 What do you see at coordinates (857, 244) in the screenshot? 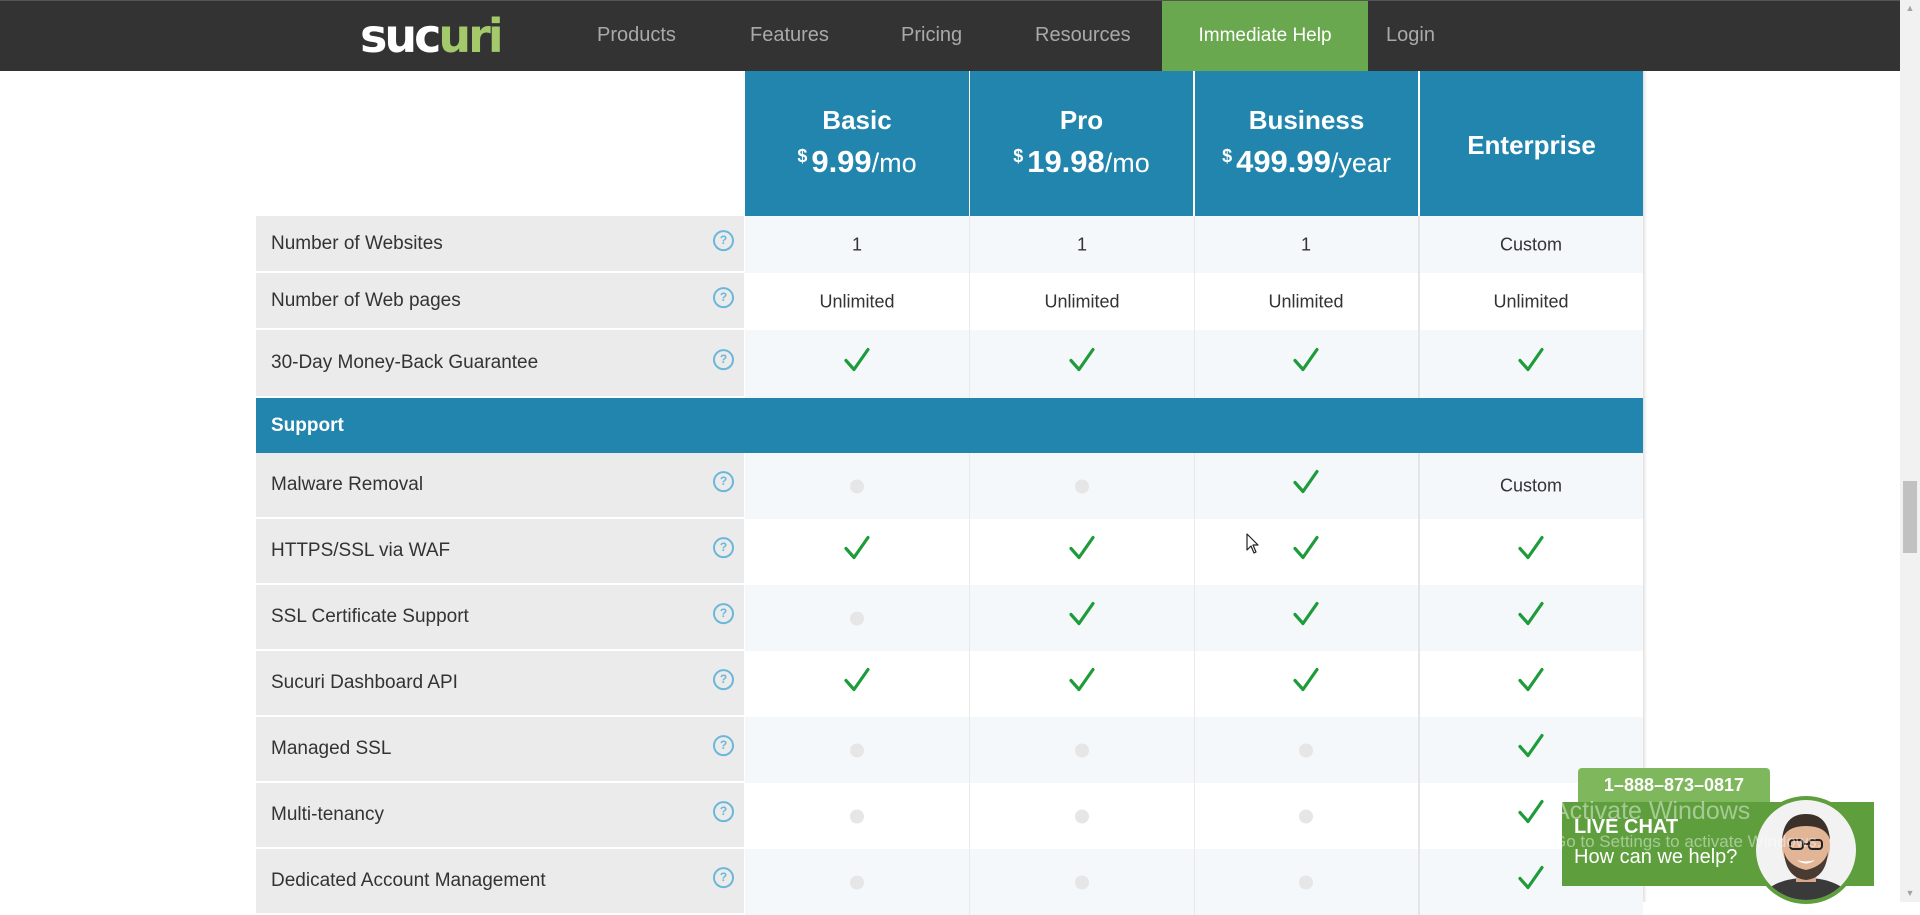
I see `plan-cell: 1` at bounding box center [857, 244].